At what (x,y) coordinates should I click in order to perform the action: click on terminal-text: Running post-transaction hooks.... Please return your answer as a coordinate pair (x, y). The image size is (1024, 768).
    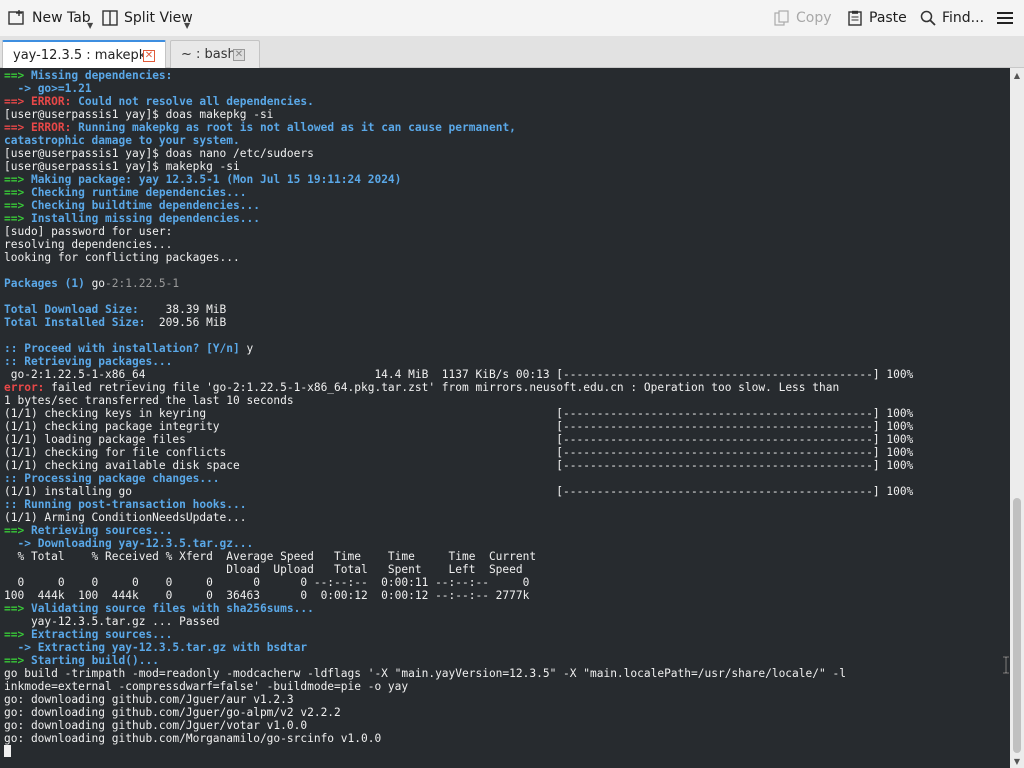
    Looking at the image, I should click on (135, 504).